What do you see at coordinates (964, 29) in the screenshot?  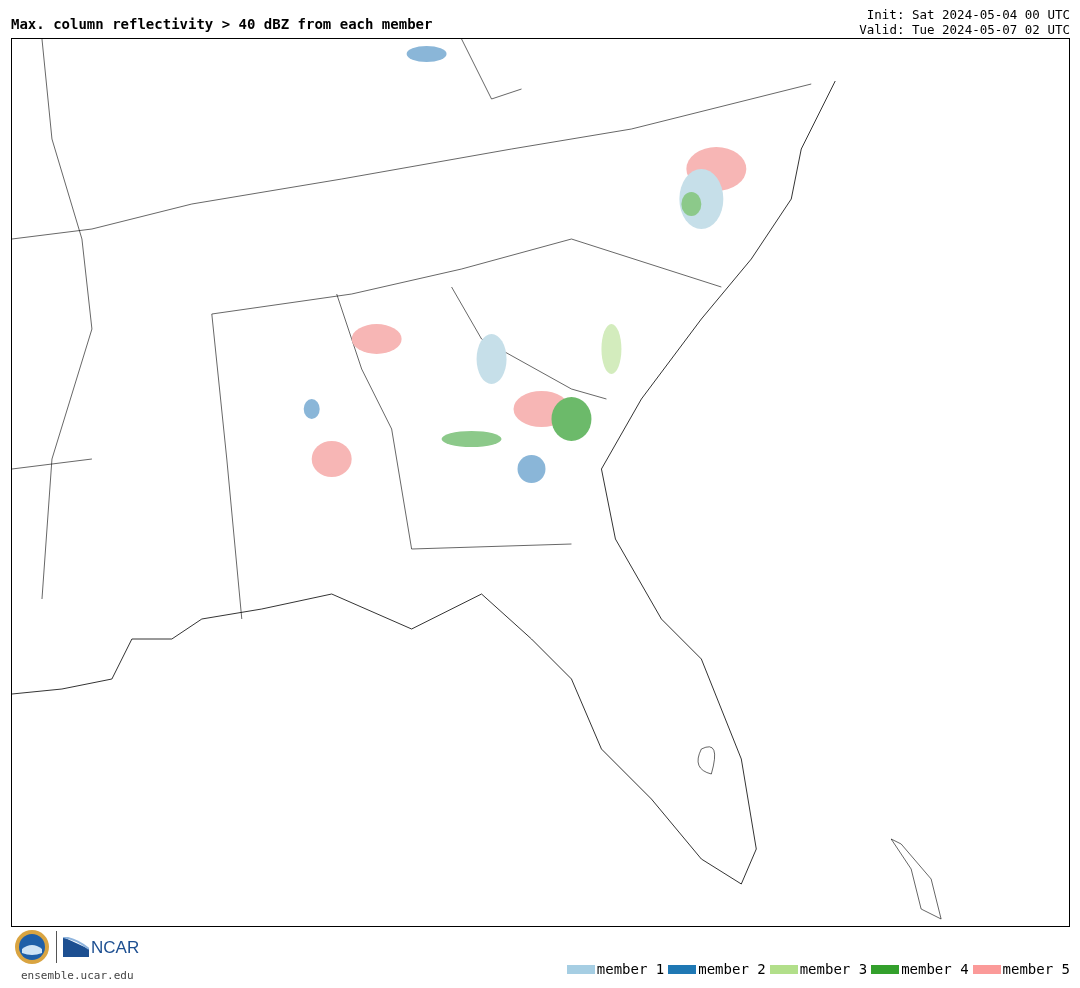 I see `valid-time: Valid: Tue 2024-05-07 02 UTC` at bounding box center [964, 29].